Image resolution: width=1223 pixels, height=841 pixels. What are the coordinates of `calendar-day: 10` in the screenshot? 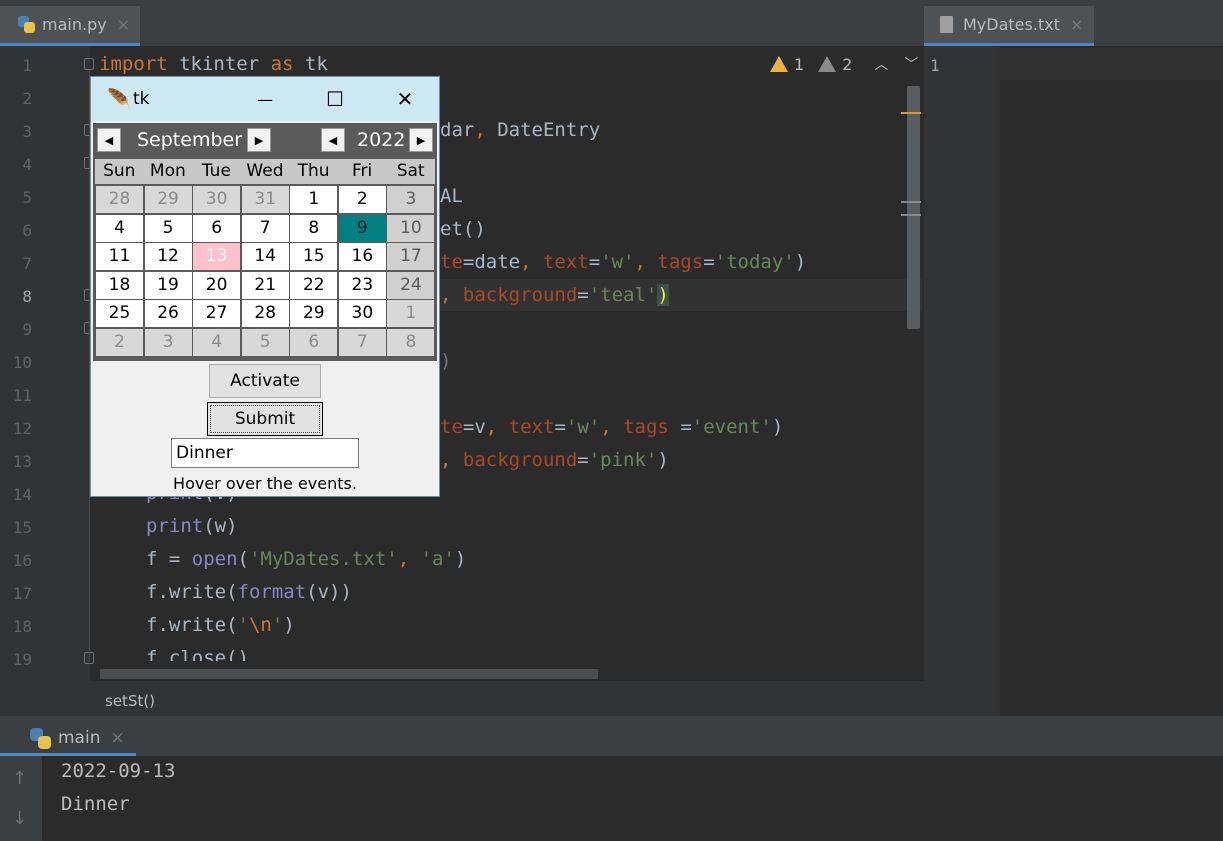 It's located at (411, 228).